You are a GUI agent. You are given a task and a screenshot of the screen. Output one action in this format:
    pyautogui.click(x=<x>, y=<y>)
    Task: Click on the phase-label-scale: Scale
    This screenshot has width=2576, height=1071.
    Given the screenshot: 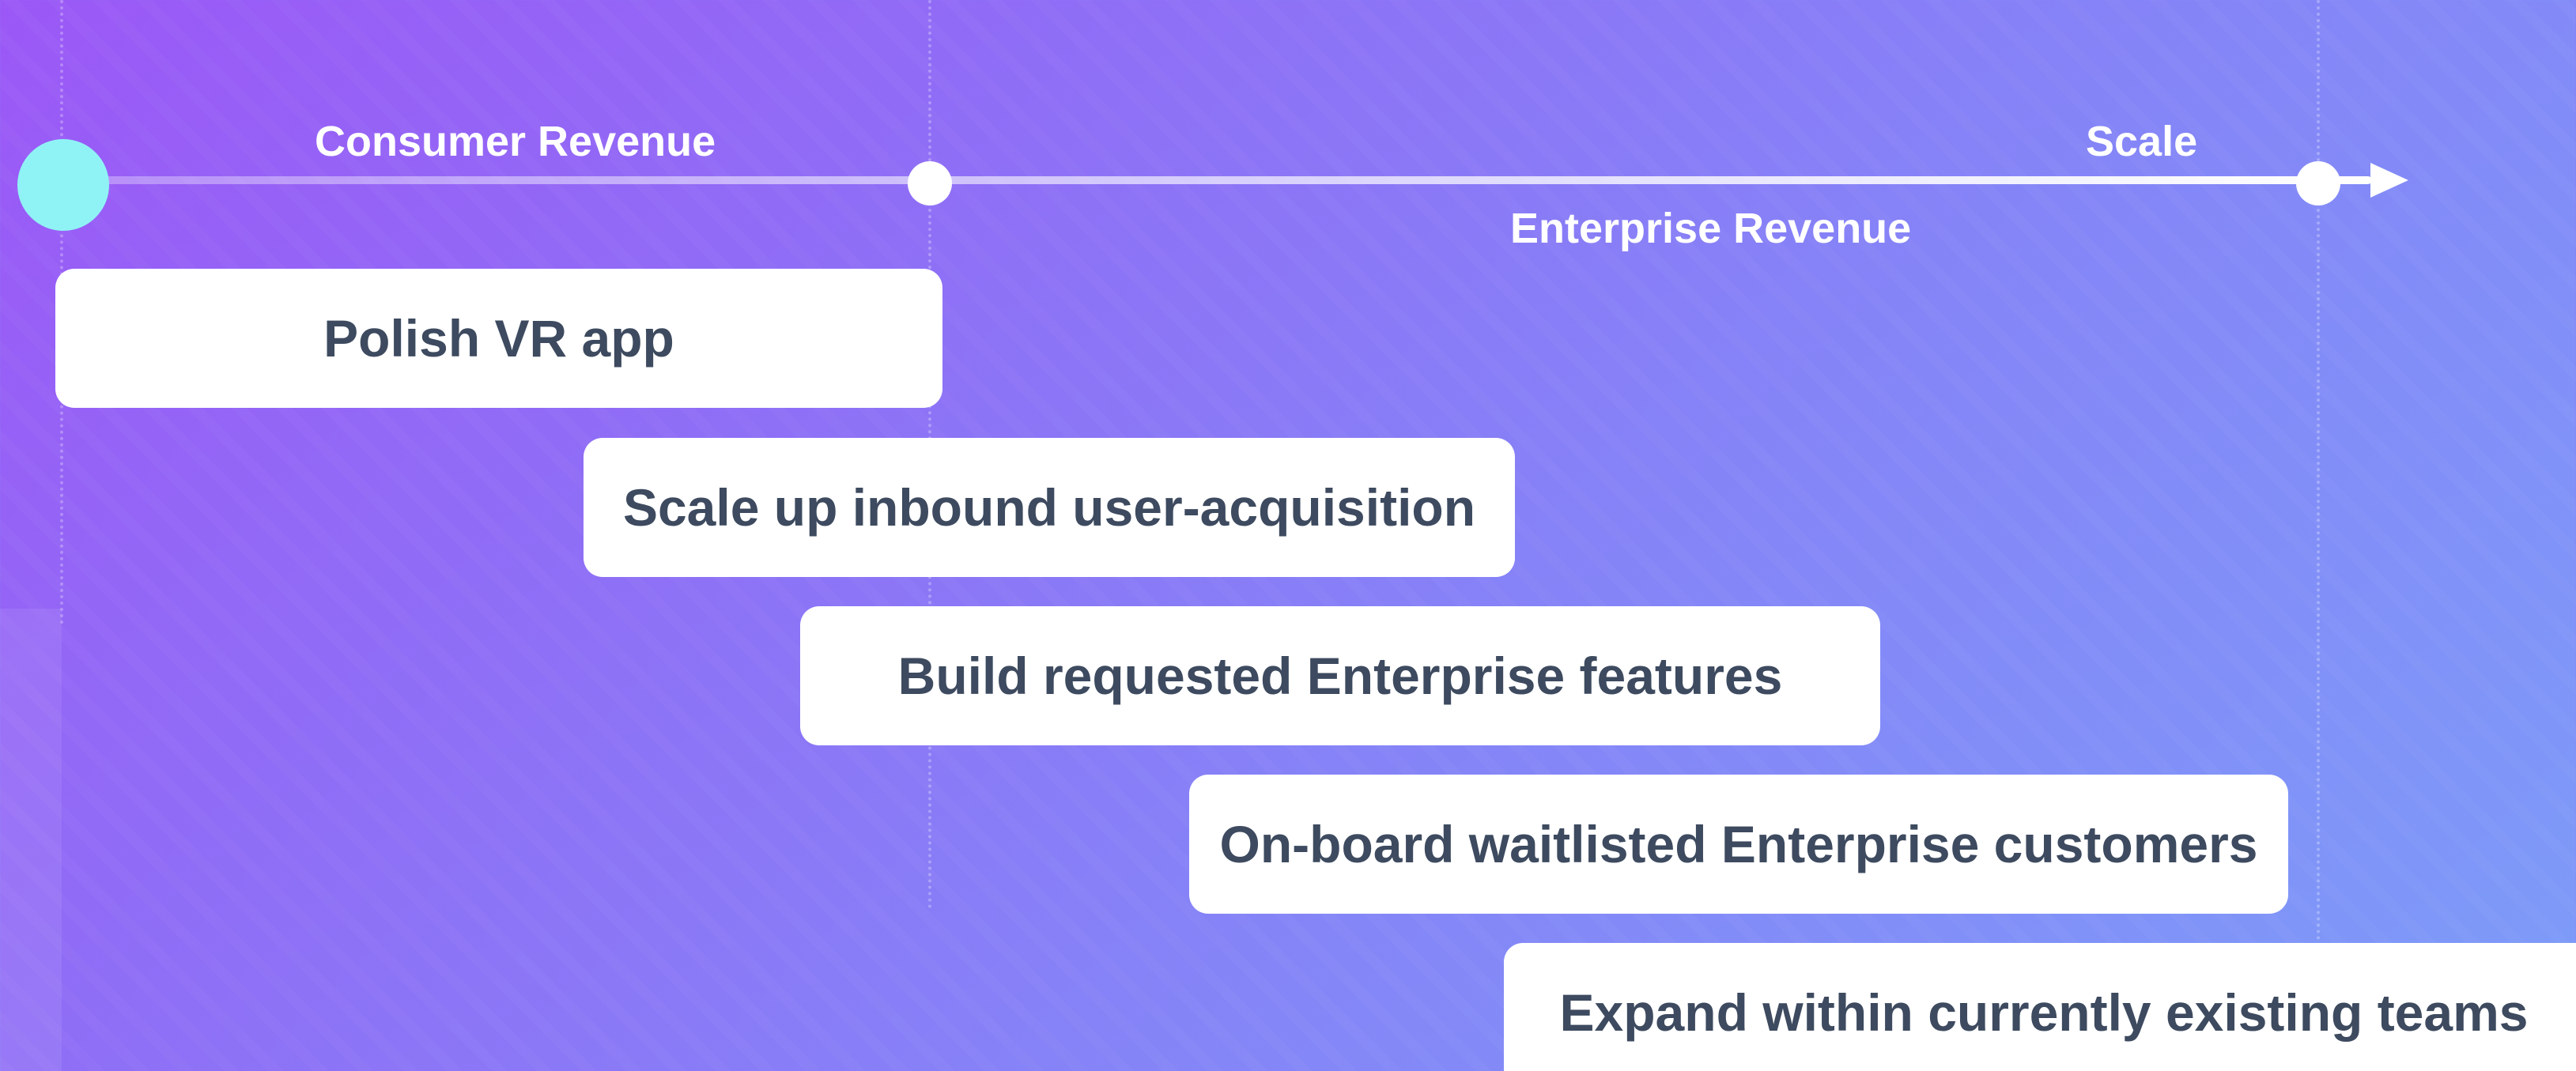 What is the action you would take?
    pyautogui.click(x=2142, y=141)
    